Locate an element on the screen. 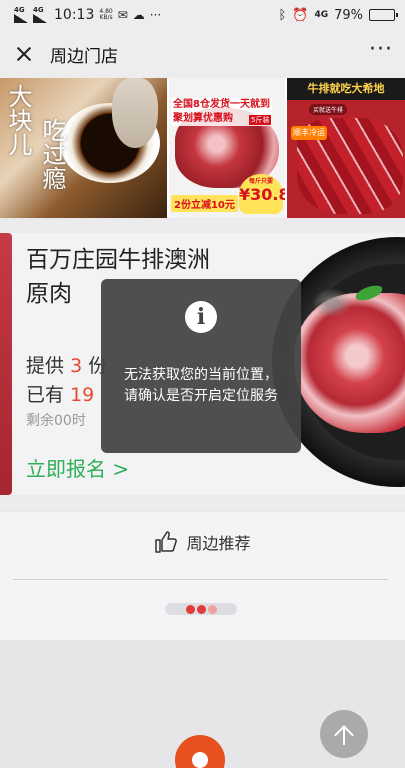 The image size is (405, 768). banner-2-footer: 2份立减10元 is located at coordinates (204, 203).